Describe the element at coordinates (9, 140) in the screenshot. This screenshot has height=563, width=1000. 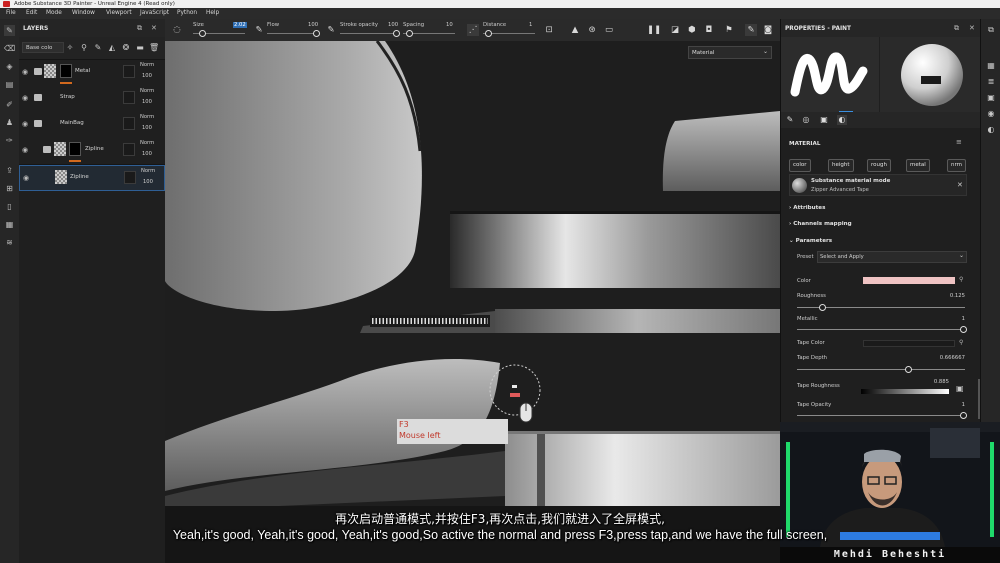
I see `color-picker-icon: ✑` at that location.